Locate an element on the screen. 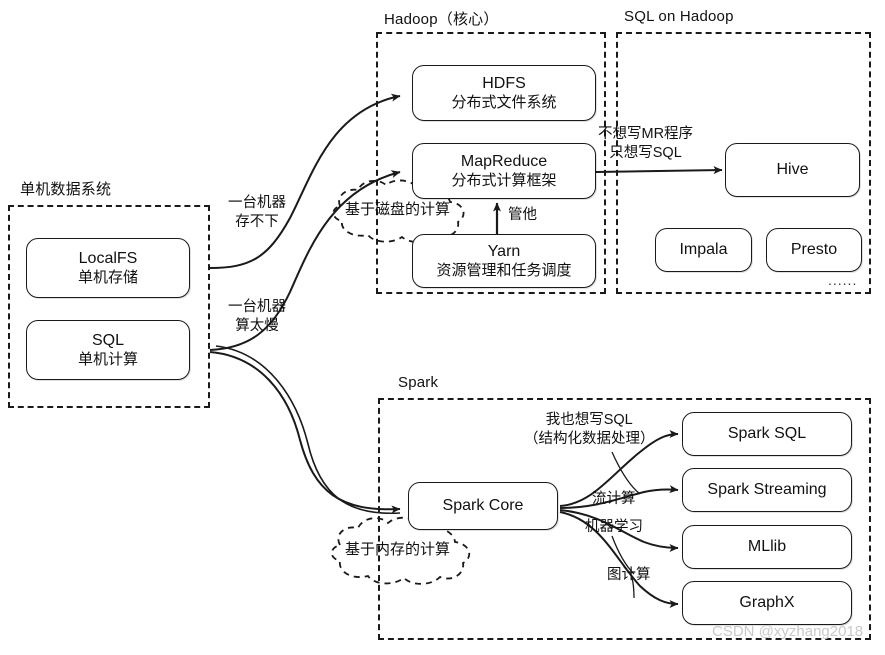 The height and width of the screenshot is (655, 885). group-title-hadoop: Hadoop（核心） is located at coordinates (441, 19).